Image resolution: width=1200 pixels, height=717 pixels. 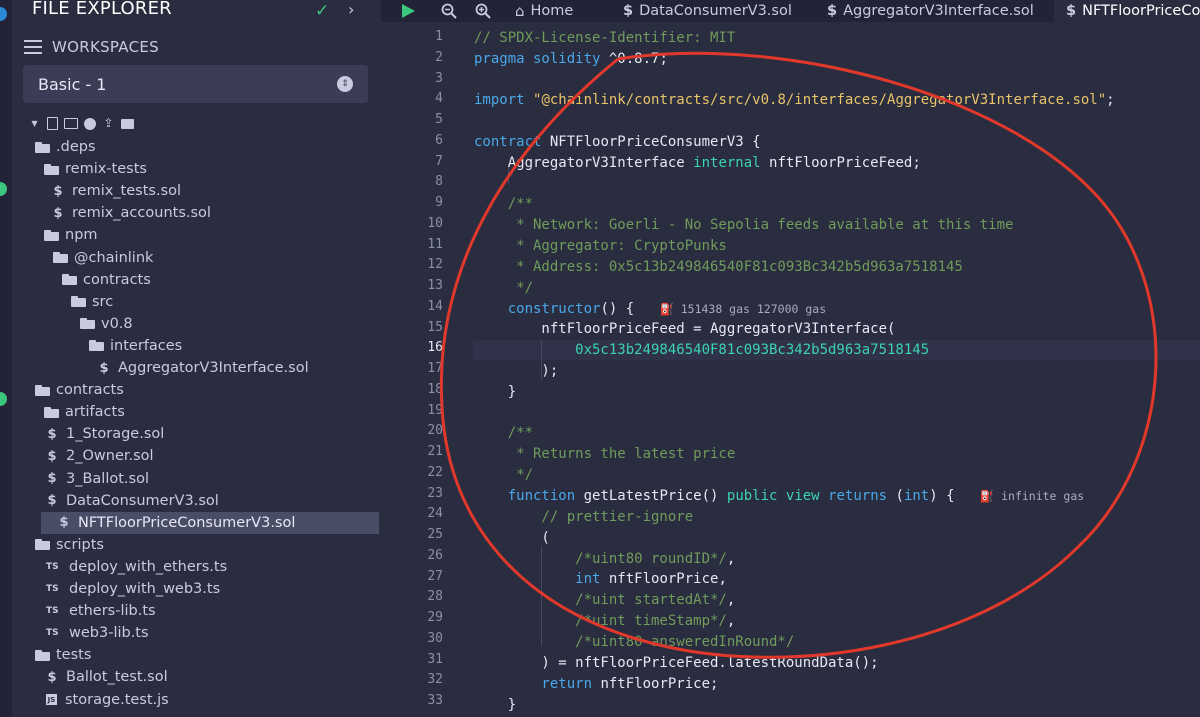 I want to click on tab-nftfloorprice: $ NFTFloorPriceConsumerV3.sol, so click(x=1127, y=11).